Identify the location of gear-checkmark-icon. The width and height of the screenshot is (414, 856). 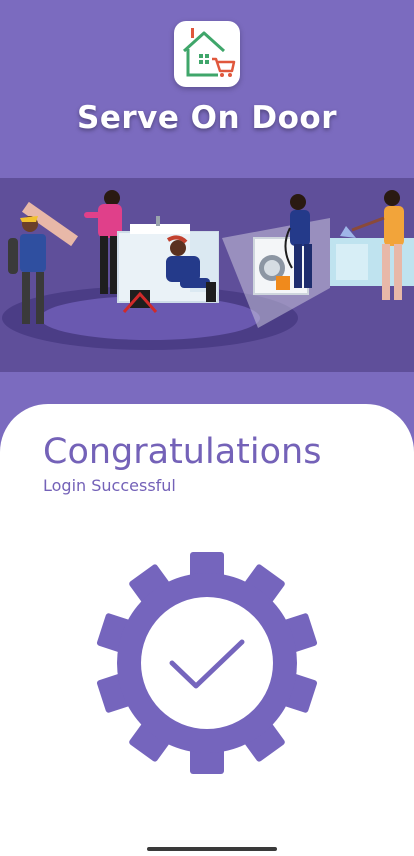
(207, 663).